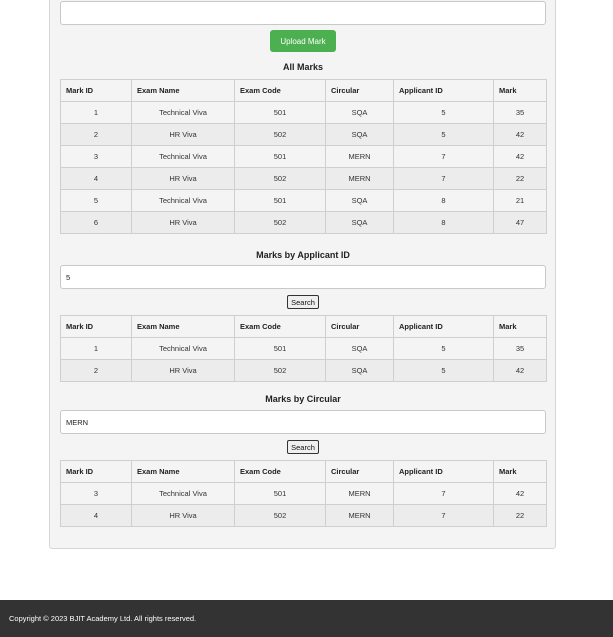 This screenshot has height=637, width=613. I want to click on marks-by-circular-title: Marks by Circular, so click(303, 399).